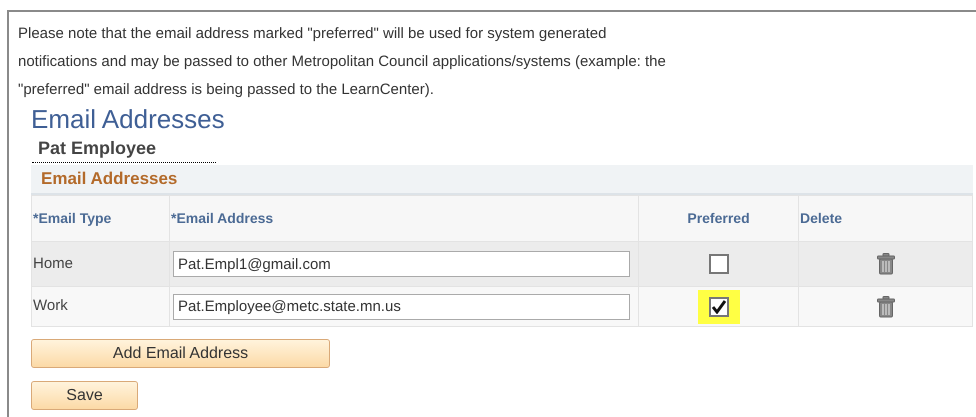 The image size is (976, 417). Describe the element at coordinates (312, 34) in the screenshot. I see `notice-text: Please note that the email address marked "preferred" will be used for system generated` at that location.